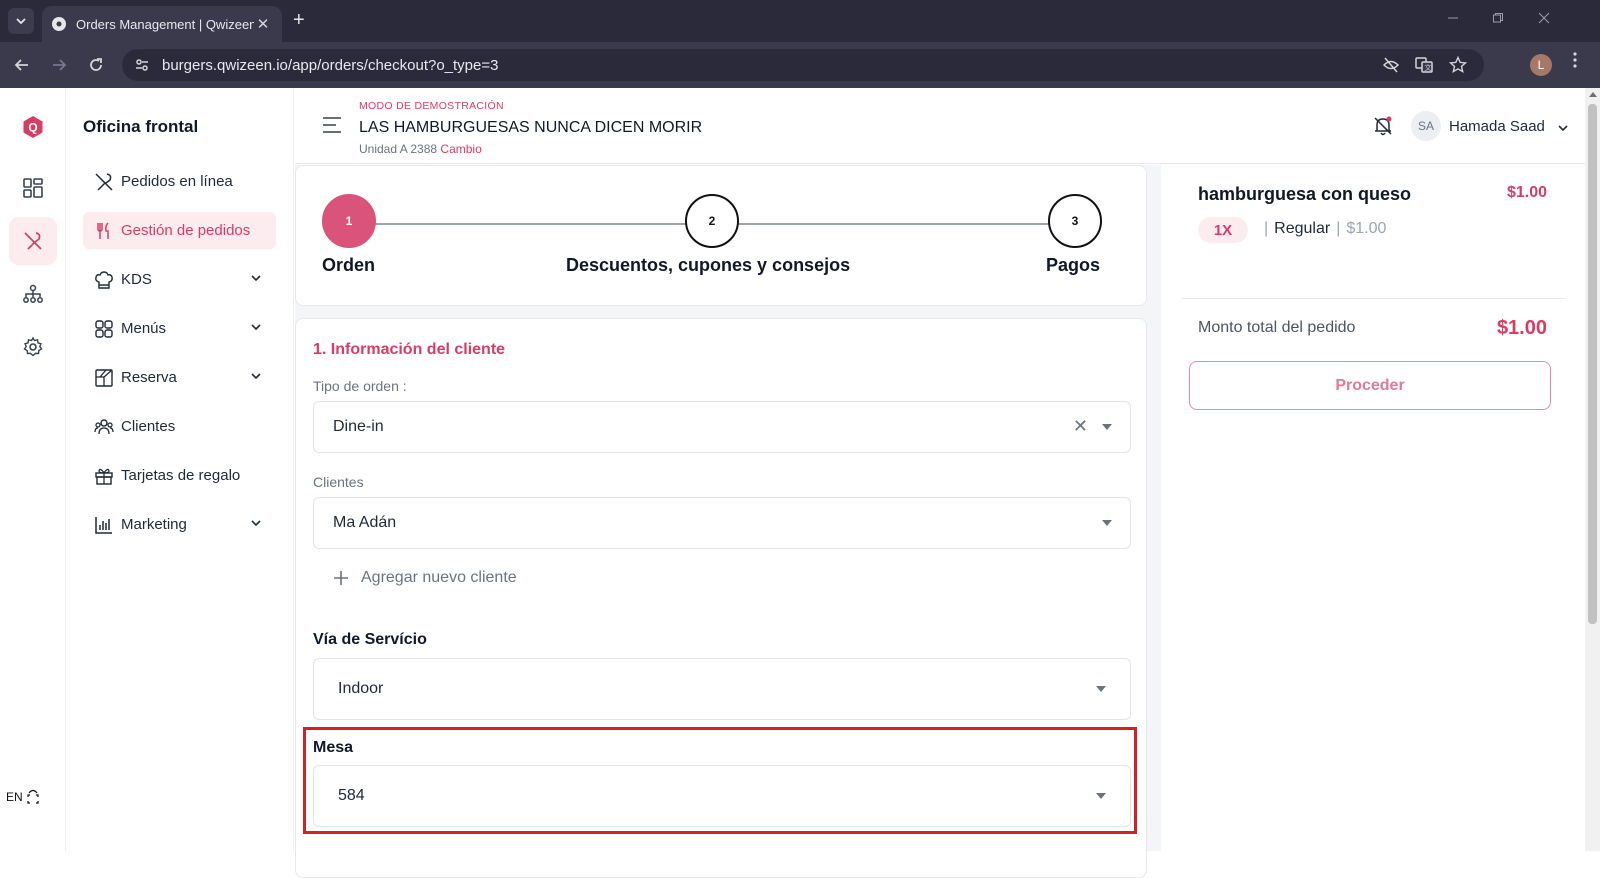  I want to click on back-icon, so click(22, 65).